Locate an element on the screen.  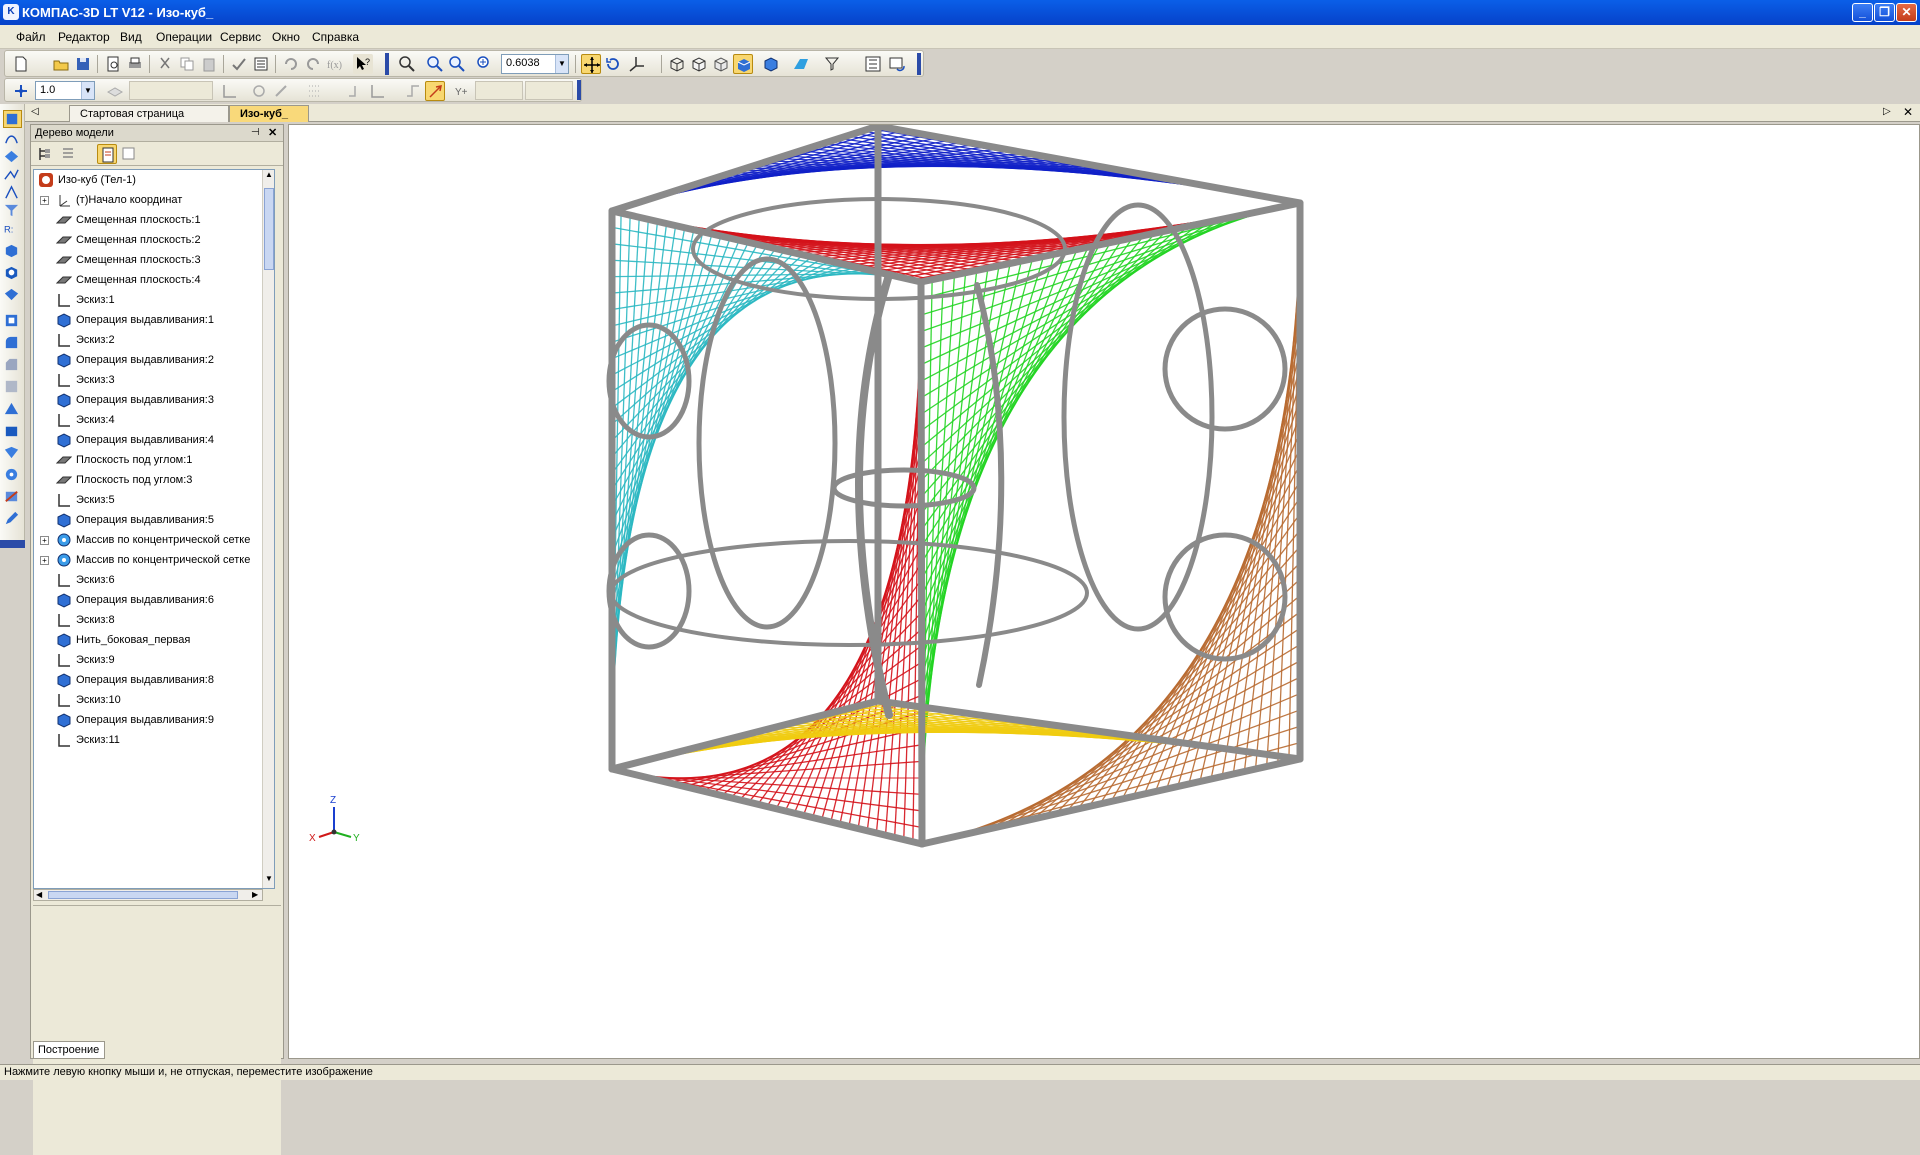
pin-icon: ⊣ is located at coordinates (255, 132).